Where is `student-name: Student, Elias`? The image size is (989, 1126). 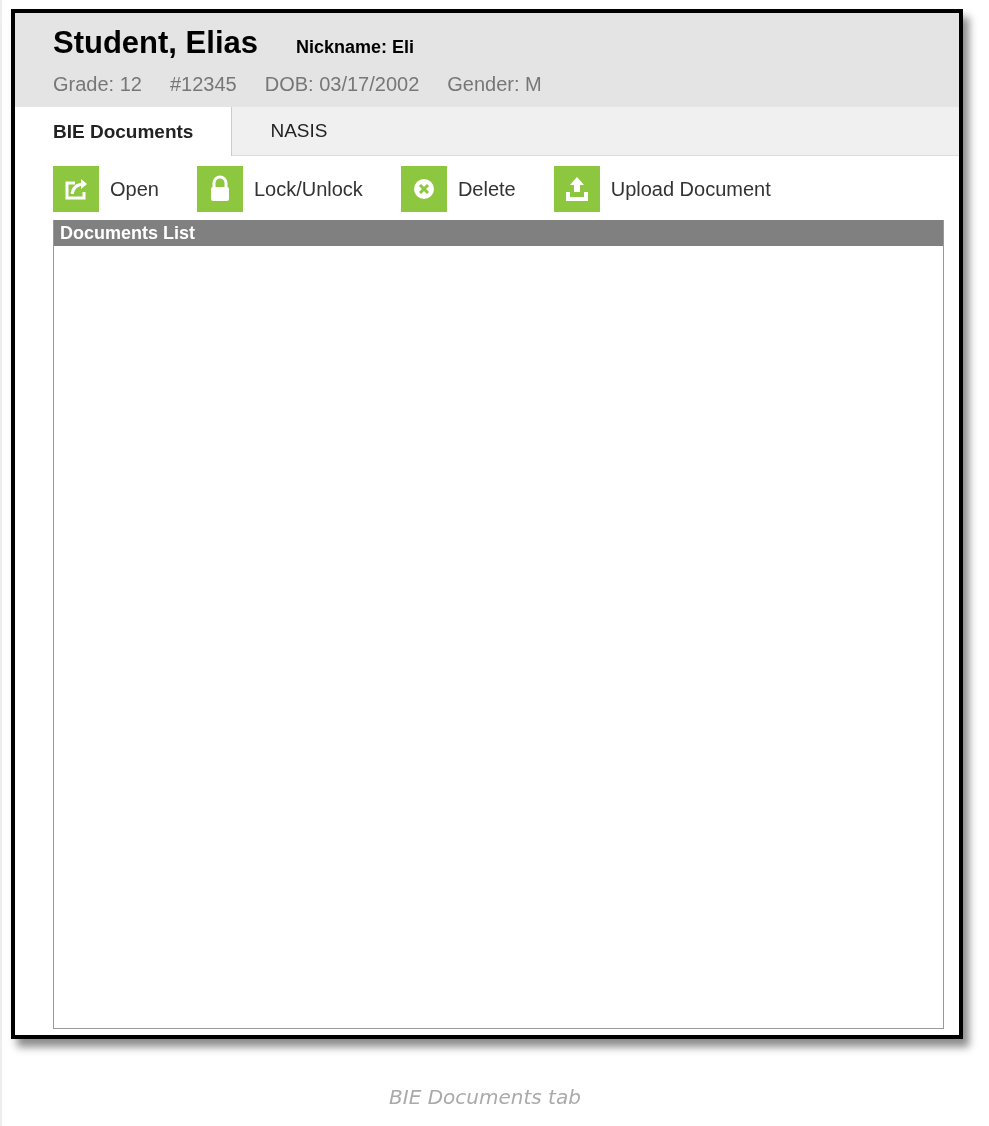
student-name: Student, Elias is located at coordinates (155, 43).